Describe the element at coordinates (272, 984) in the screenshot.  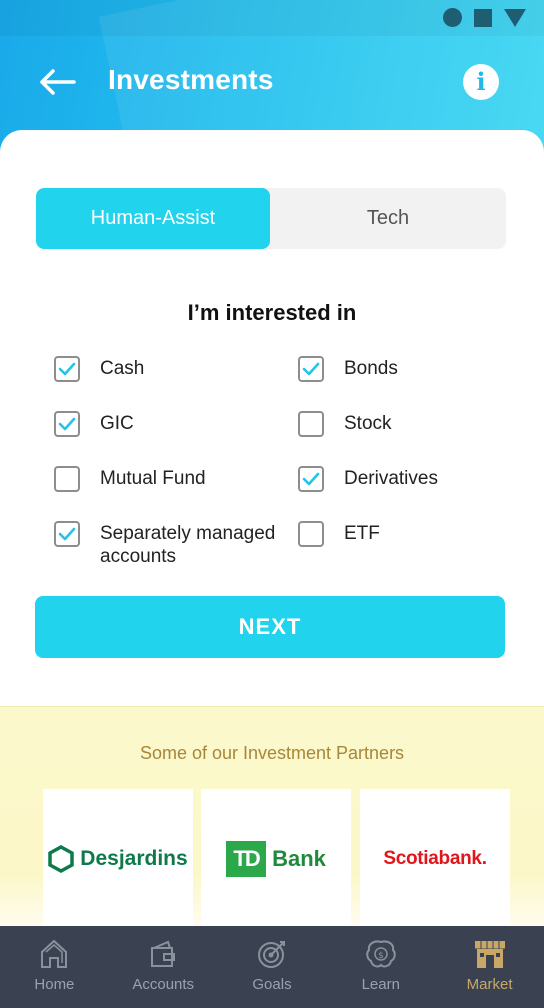
I see `tab-label: Goals` at that location.